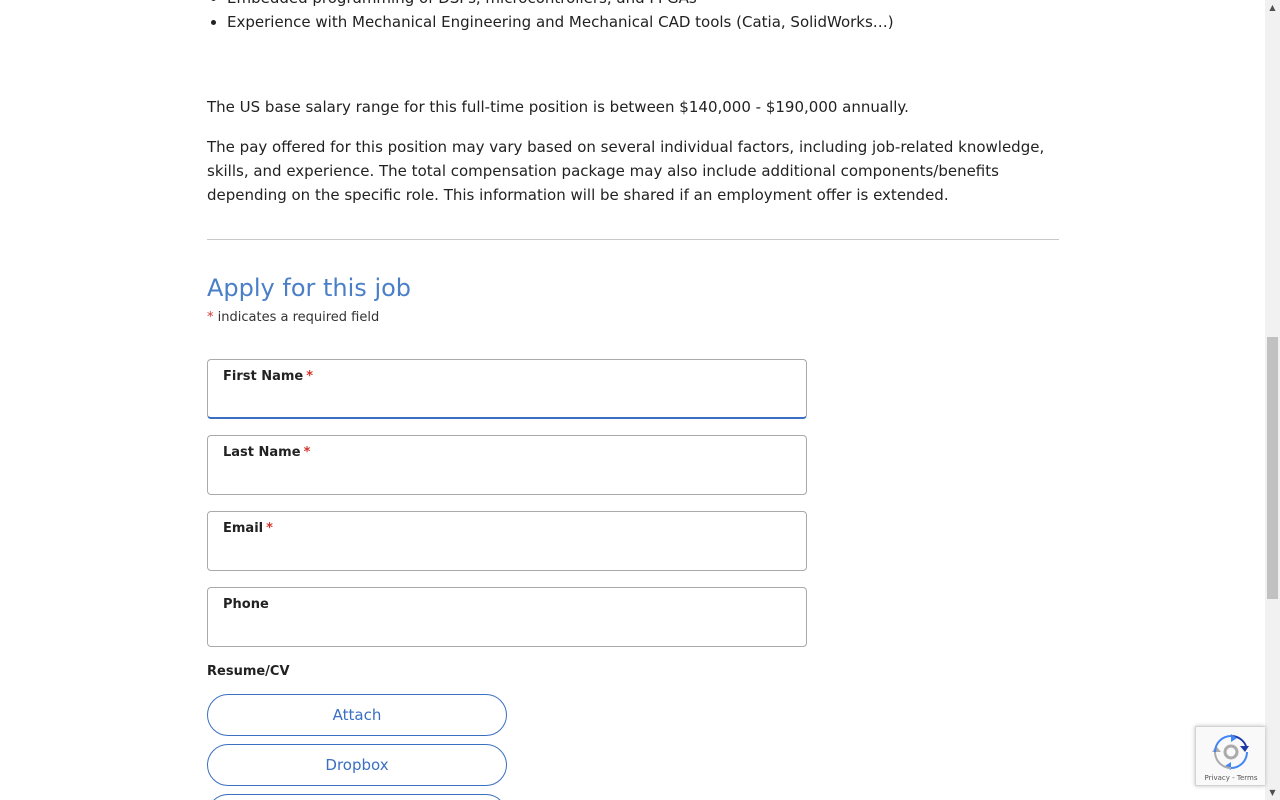  Describe the element at coordinates (505, 478) in the screenshot. I see `last-name-input` at that location.